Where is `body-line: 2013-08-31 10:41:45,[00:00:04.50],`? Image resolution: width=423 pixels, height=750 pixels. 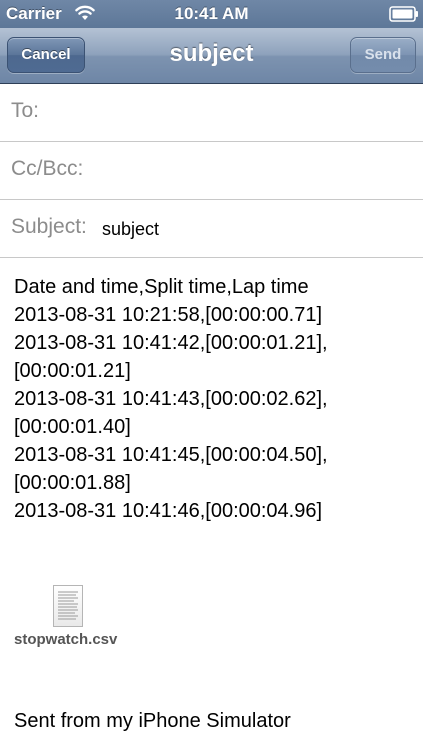
body-line: 2013-08-31 10:41:45,[00:00:04.50], is located at coordinates (171, 455).